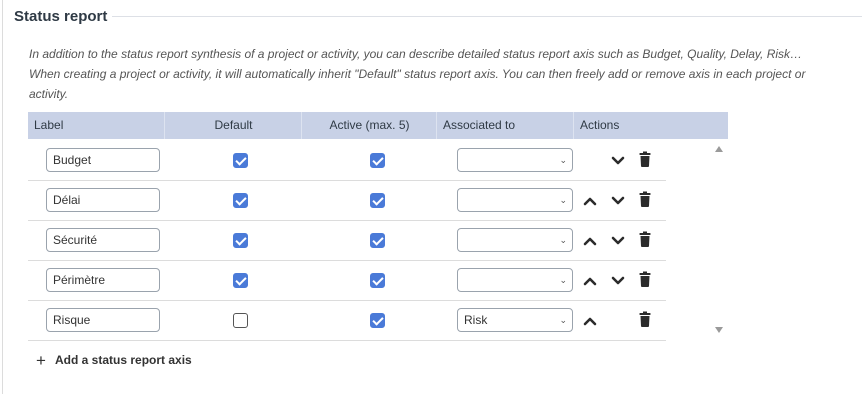 This screenshot has height=394, width=862. Describe the element at coordinates (103, 160) in the screenshot. I see `axis-label-input: Budget` at that location.